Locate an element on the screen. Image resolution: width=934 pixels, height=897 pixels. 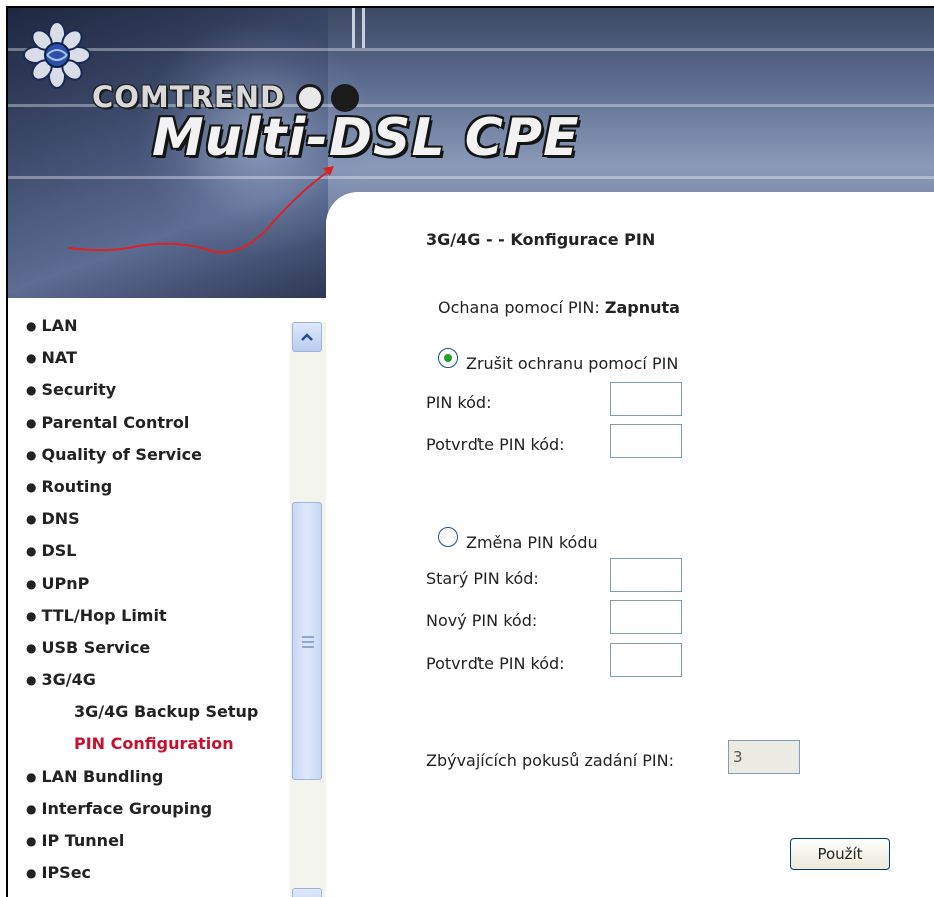
sidebar-item-security: ● Security is located at coordinates (161, 390).